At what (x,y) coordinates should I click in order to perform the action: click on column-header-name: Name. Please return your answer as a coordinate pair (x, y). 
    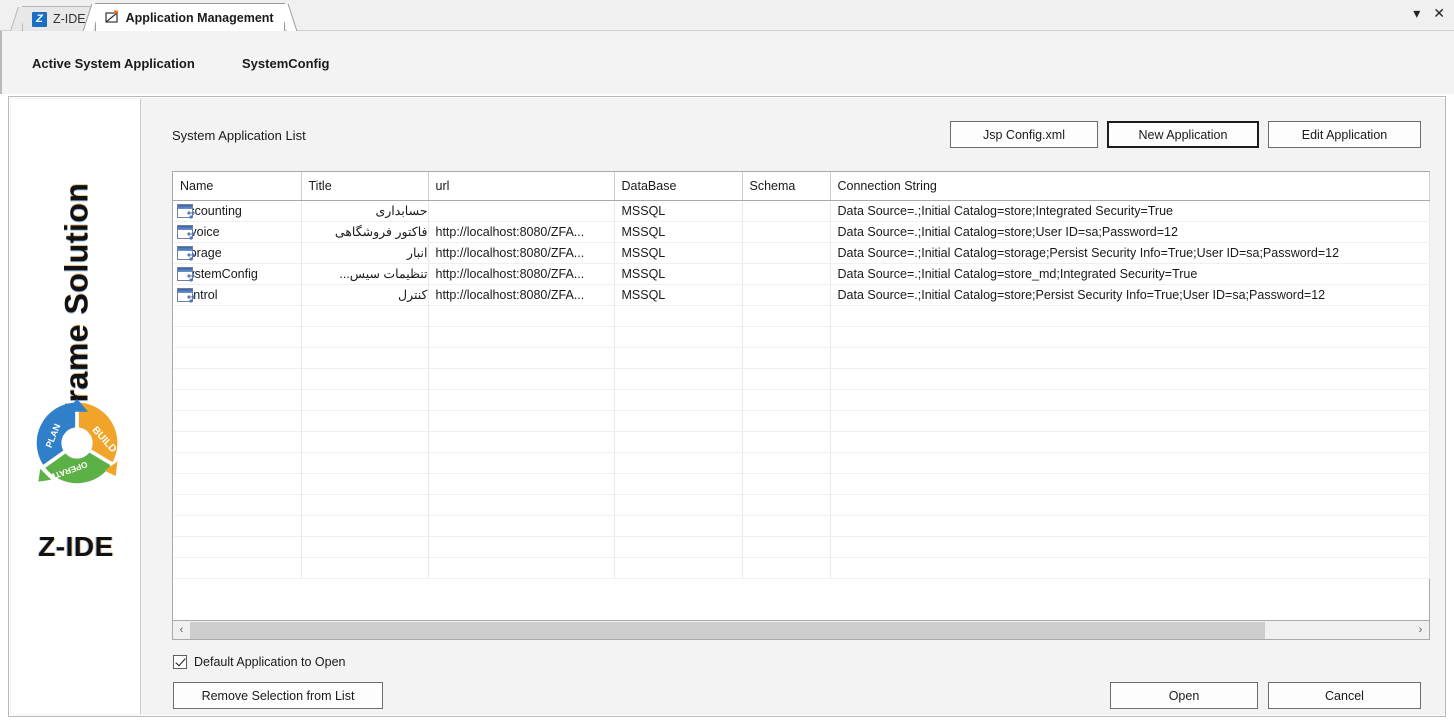
    Looking at the image, I should click on (237, 186).